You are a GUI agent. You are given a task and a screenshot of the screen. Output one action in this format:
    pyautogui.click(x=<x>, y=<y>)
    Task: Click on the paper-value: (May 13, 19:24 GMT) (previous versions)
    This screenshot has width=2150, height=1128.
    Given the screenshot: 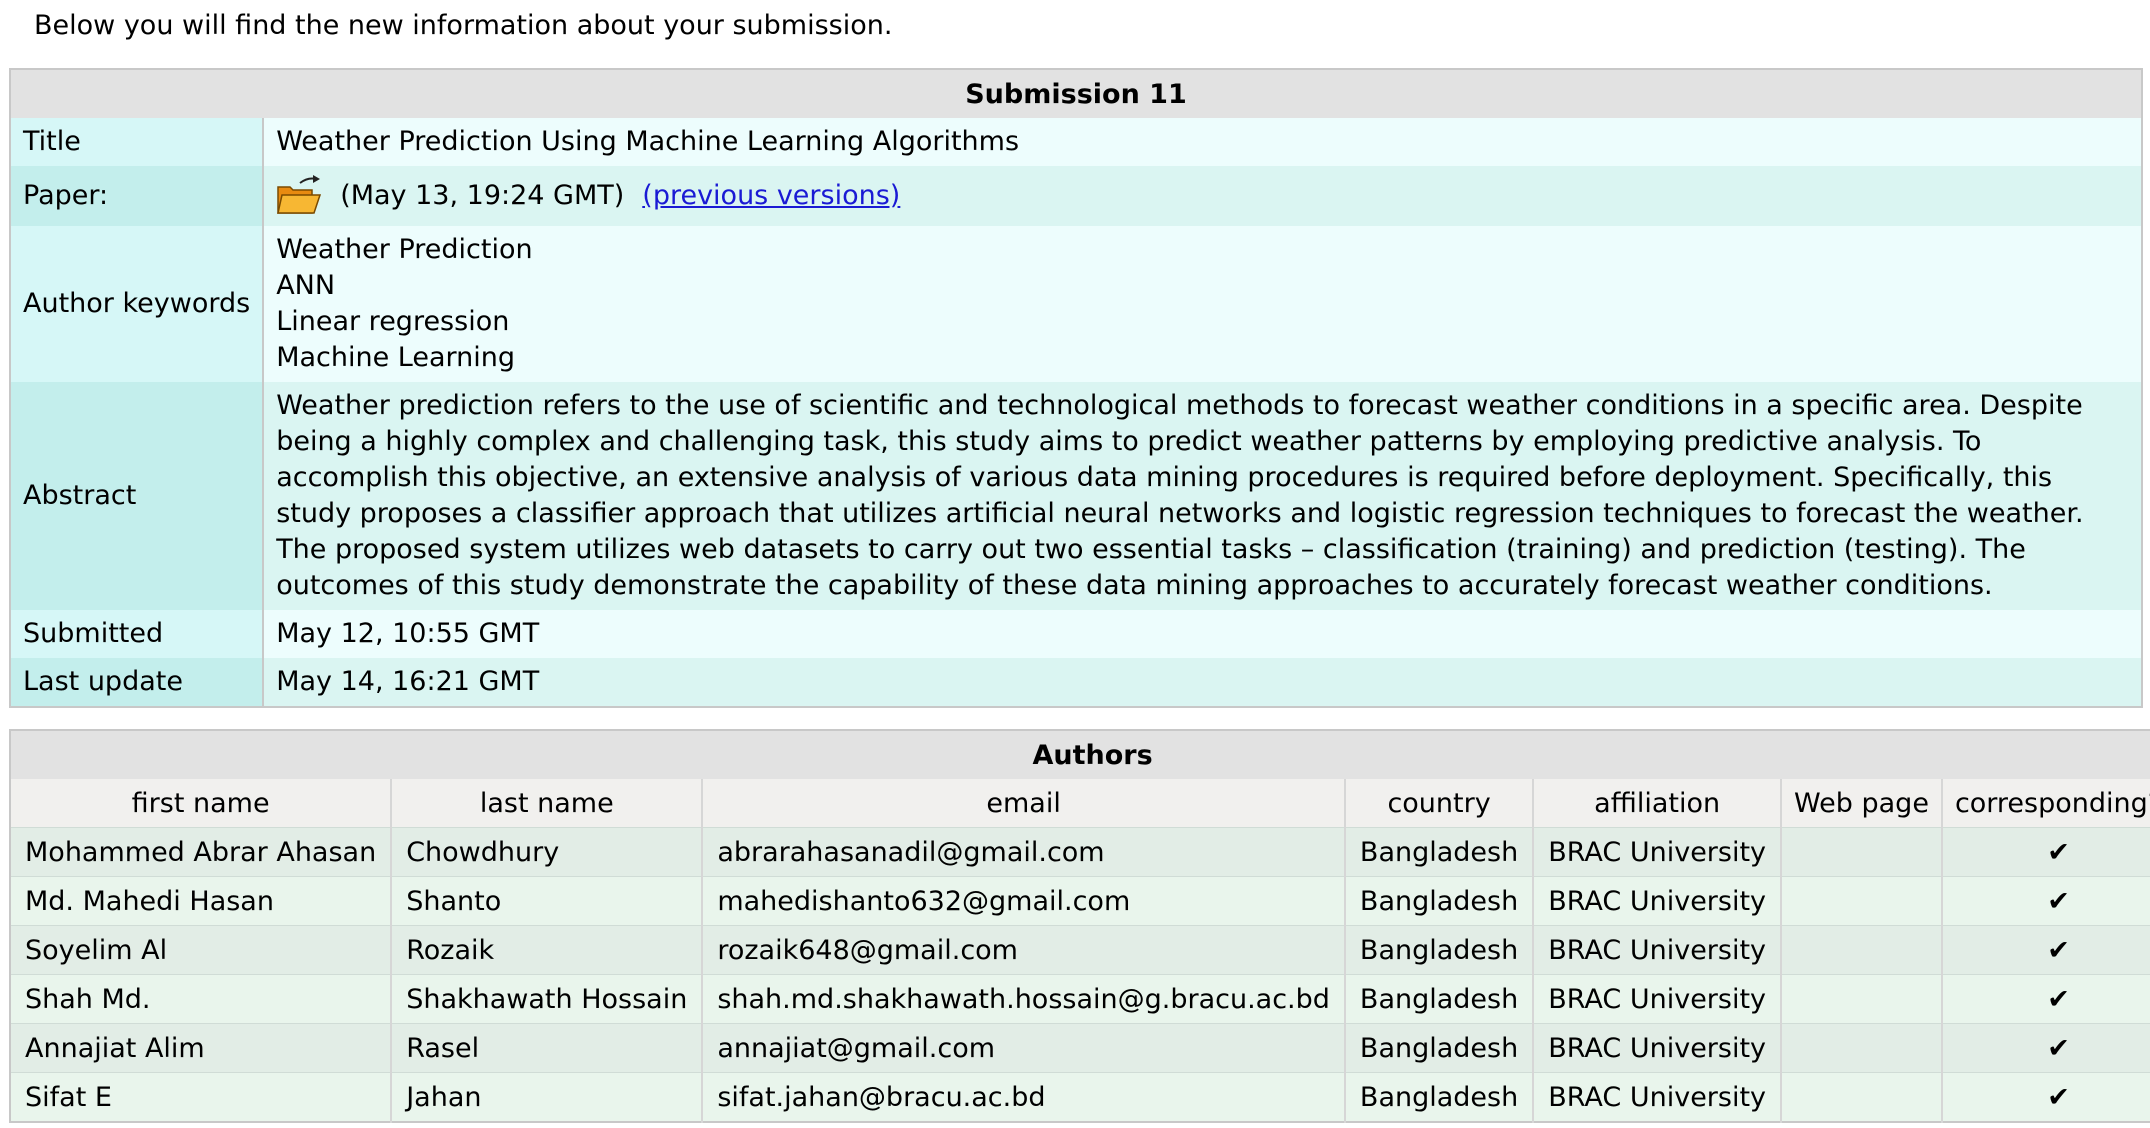 What is the action you would take?
    pyautogui.click(x=1202, y=196)
    